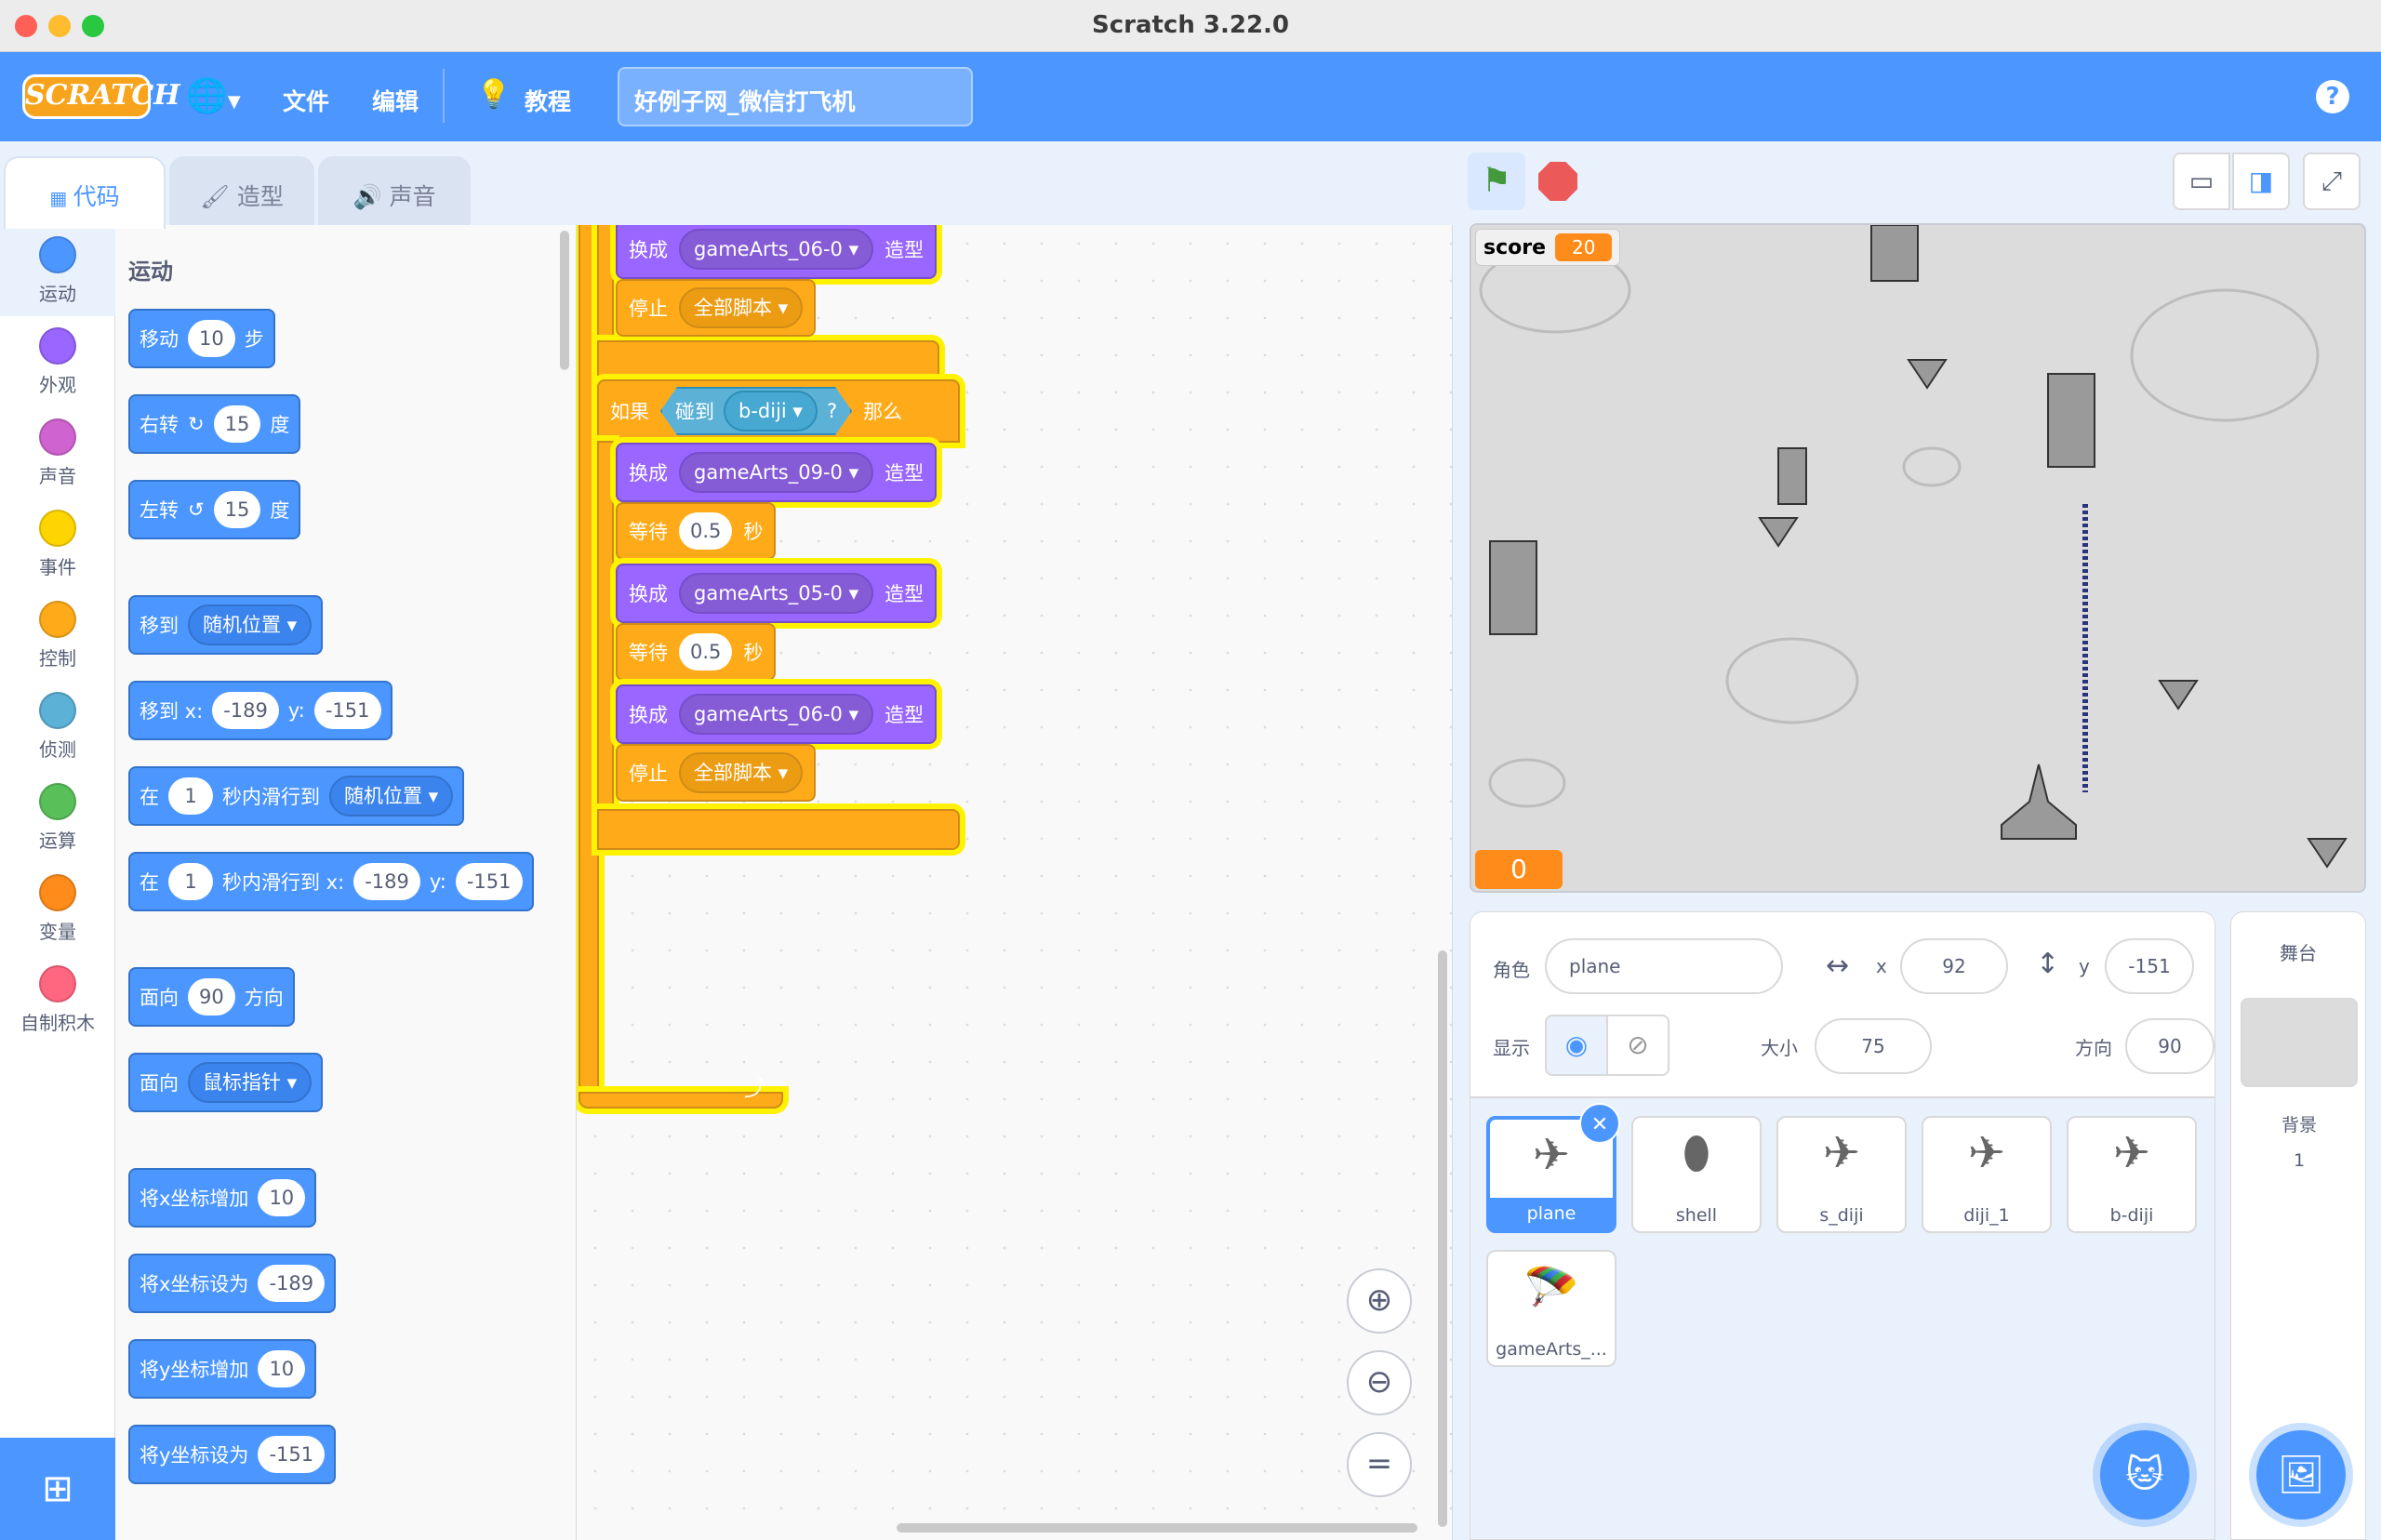 The width and height of the screenshot is (2381, 1540). I want to click on glide-target-dropdown: 随机位置 ▾, so click(392, 796).